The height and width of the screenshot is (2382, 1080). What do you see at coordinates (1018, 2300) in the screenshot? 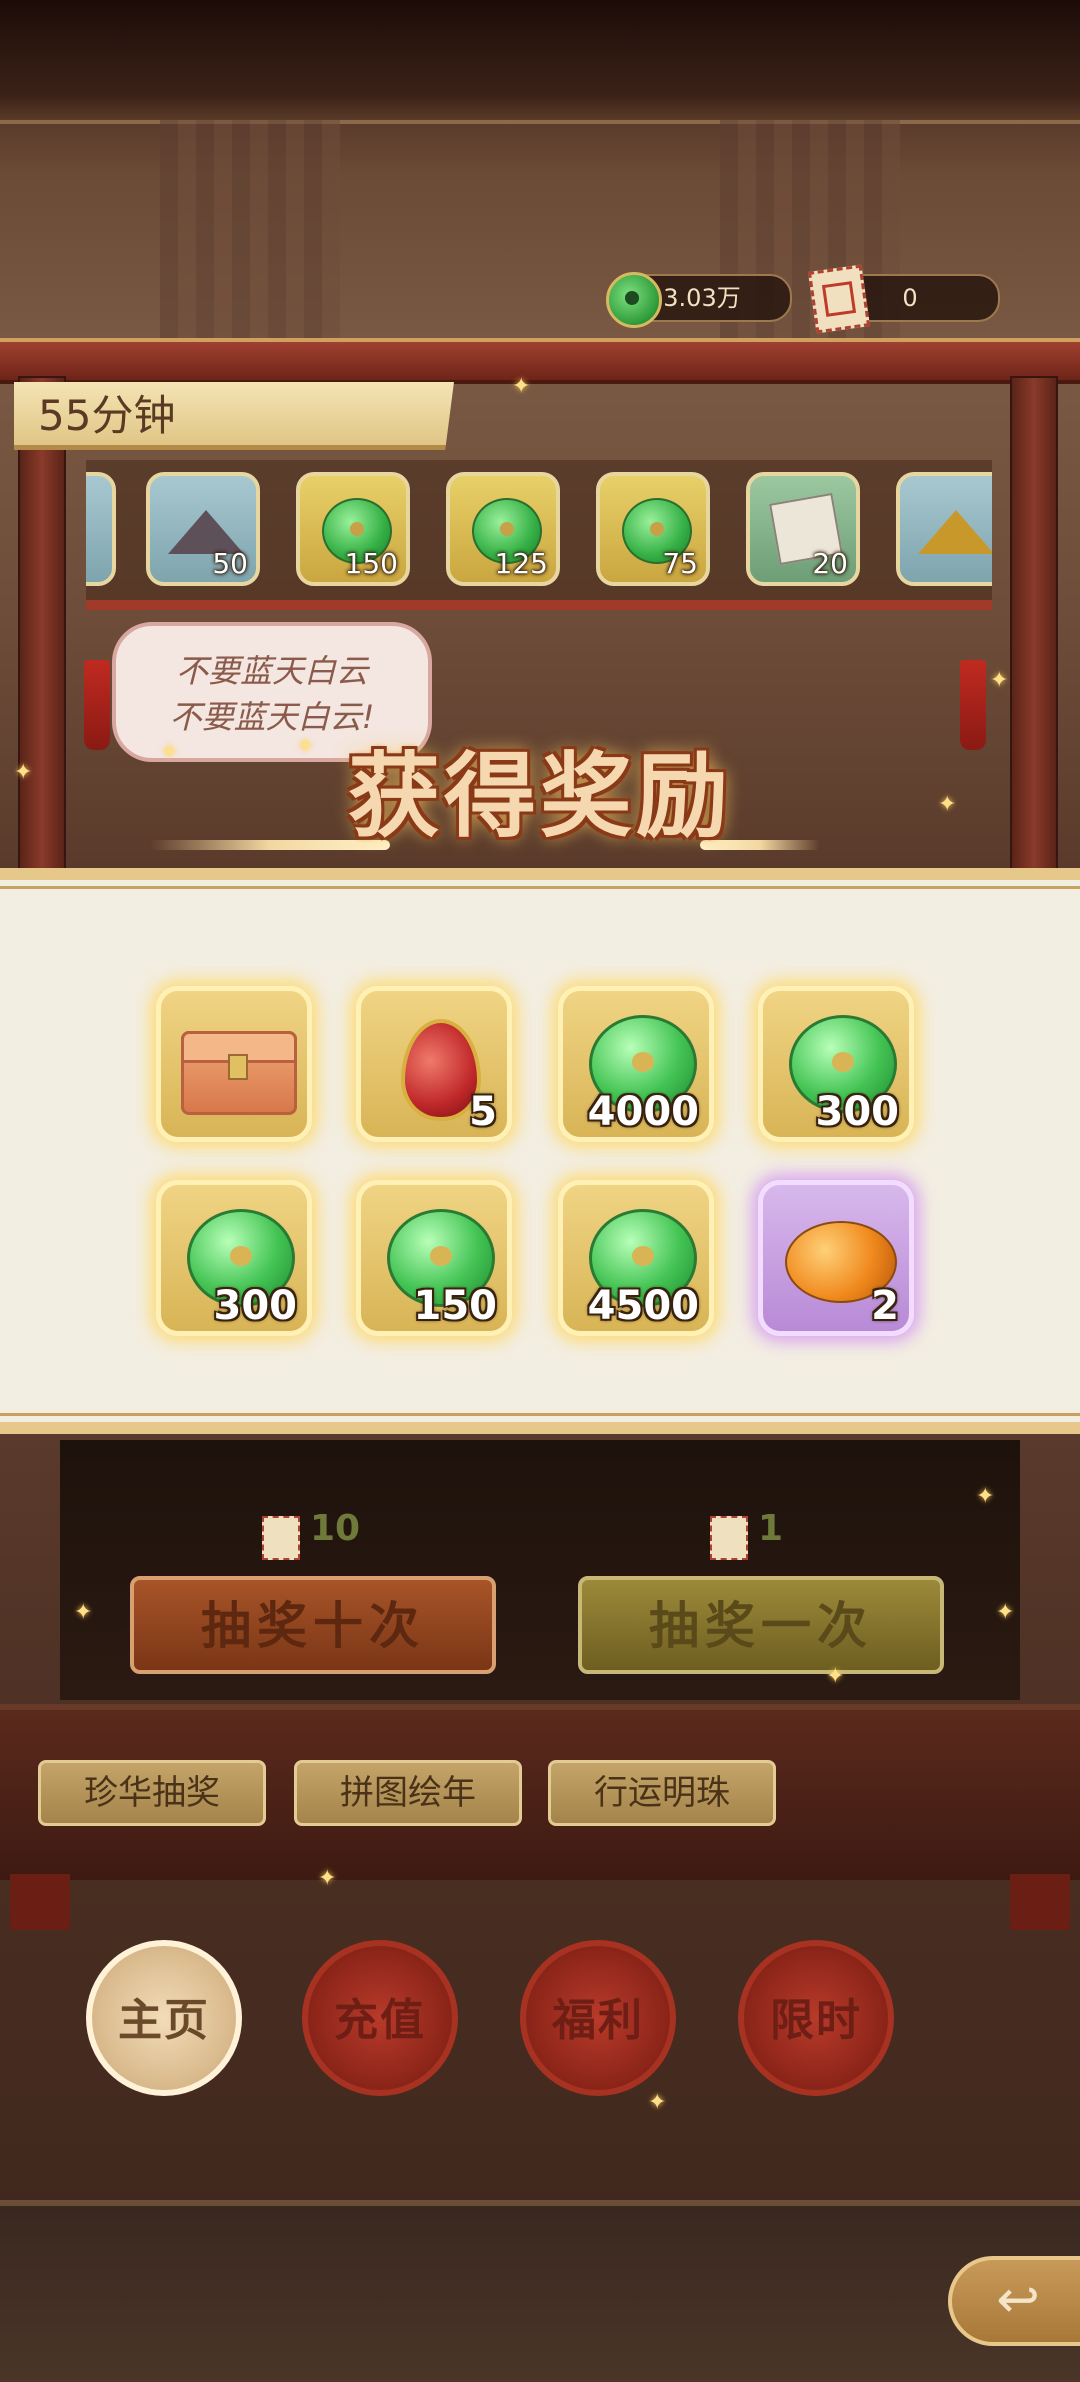
I see `back-arrow-icon: ↩` at bounding box center [1018, 2300].